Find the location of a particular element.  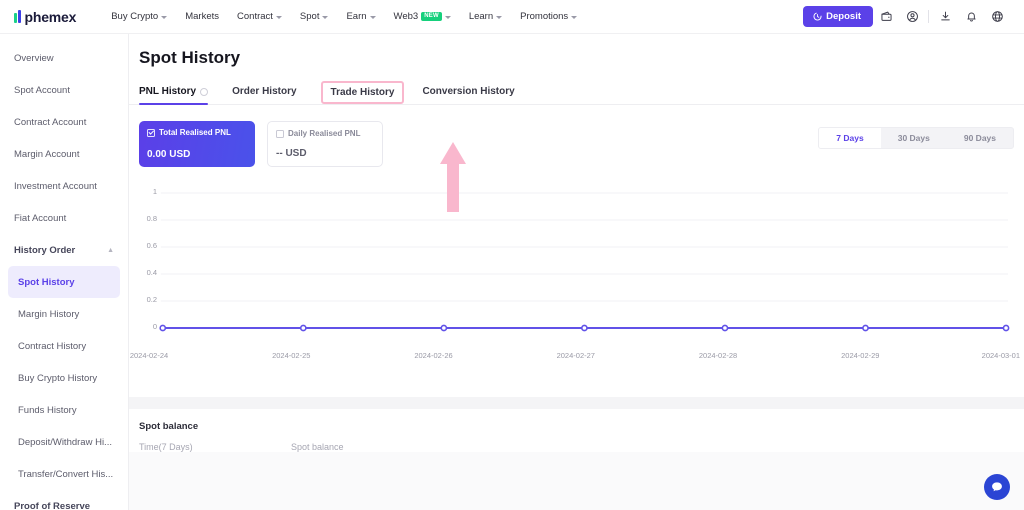

sidebar-item-spot-history: Spot History is located at coordinates (64, 282).